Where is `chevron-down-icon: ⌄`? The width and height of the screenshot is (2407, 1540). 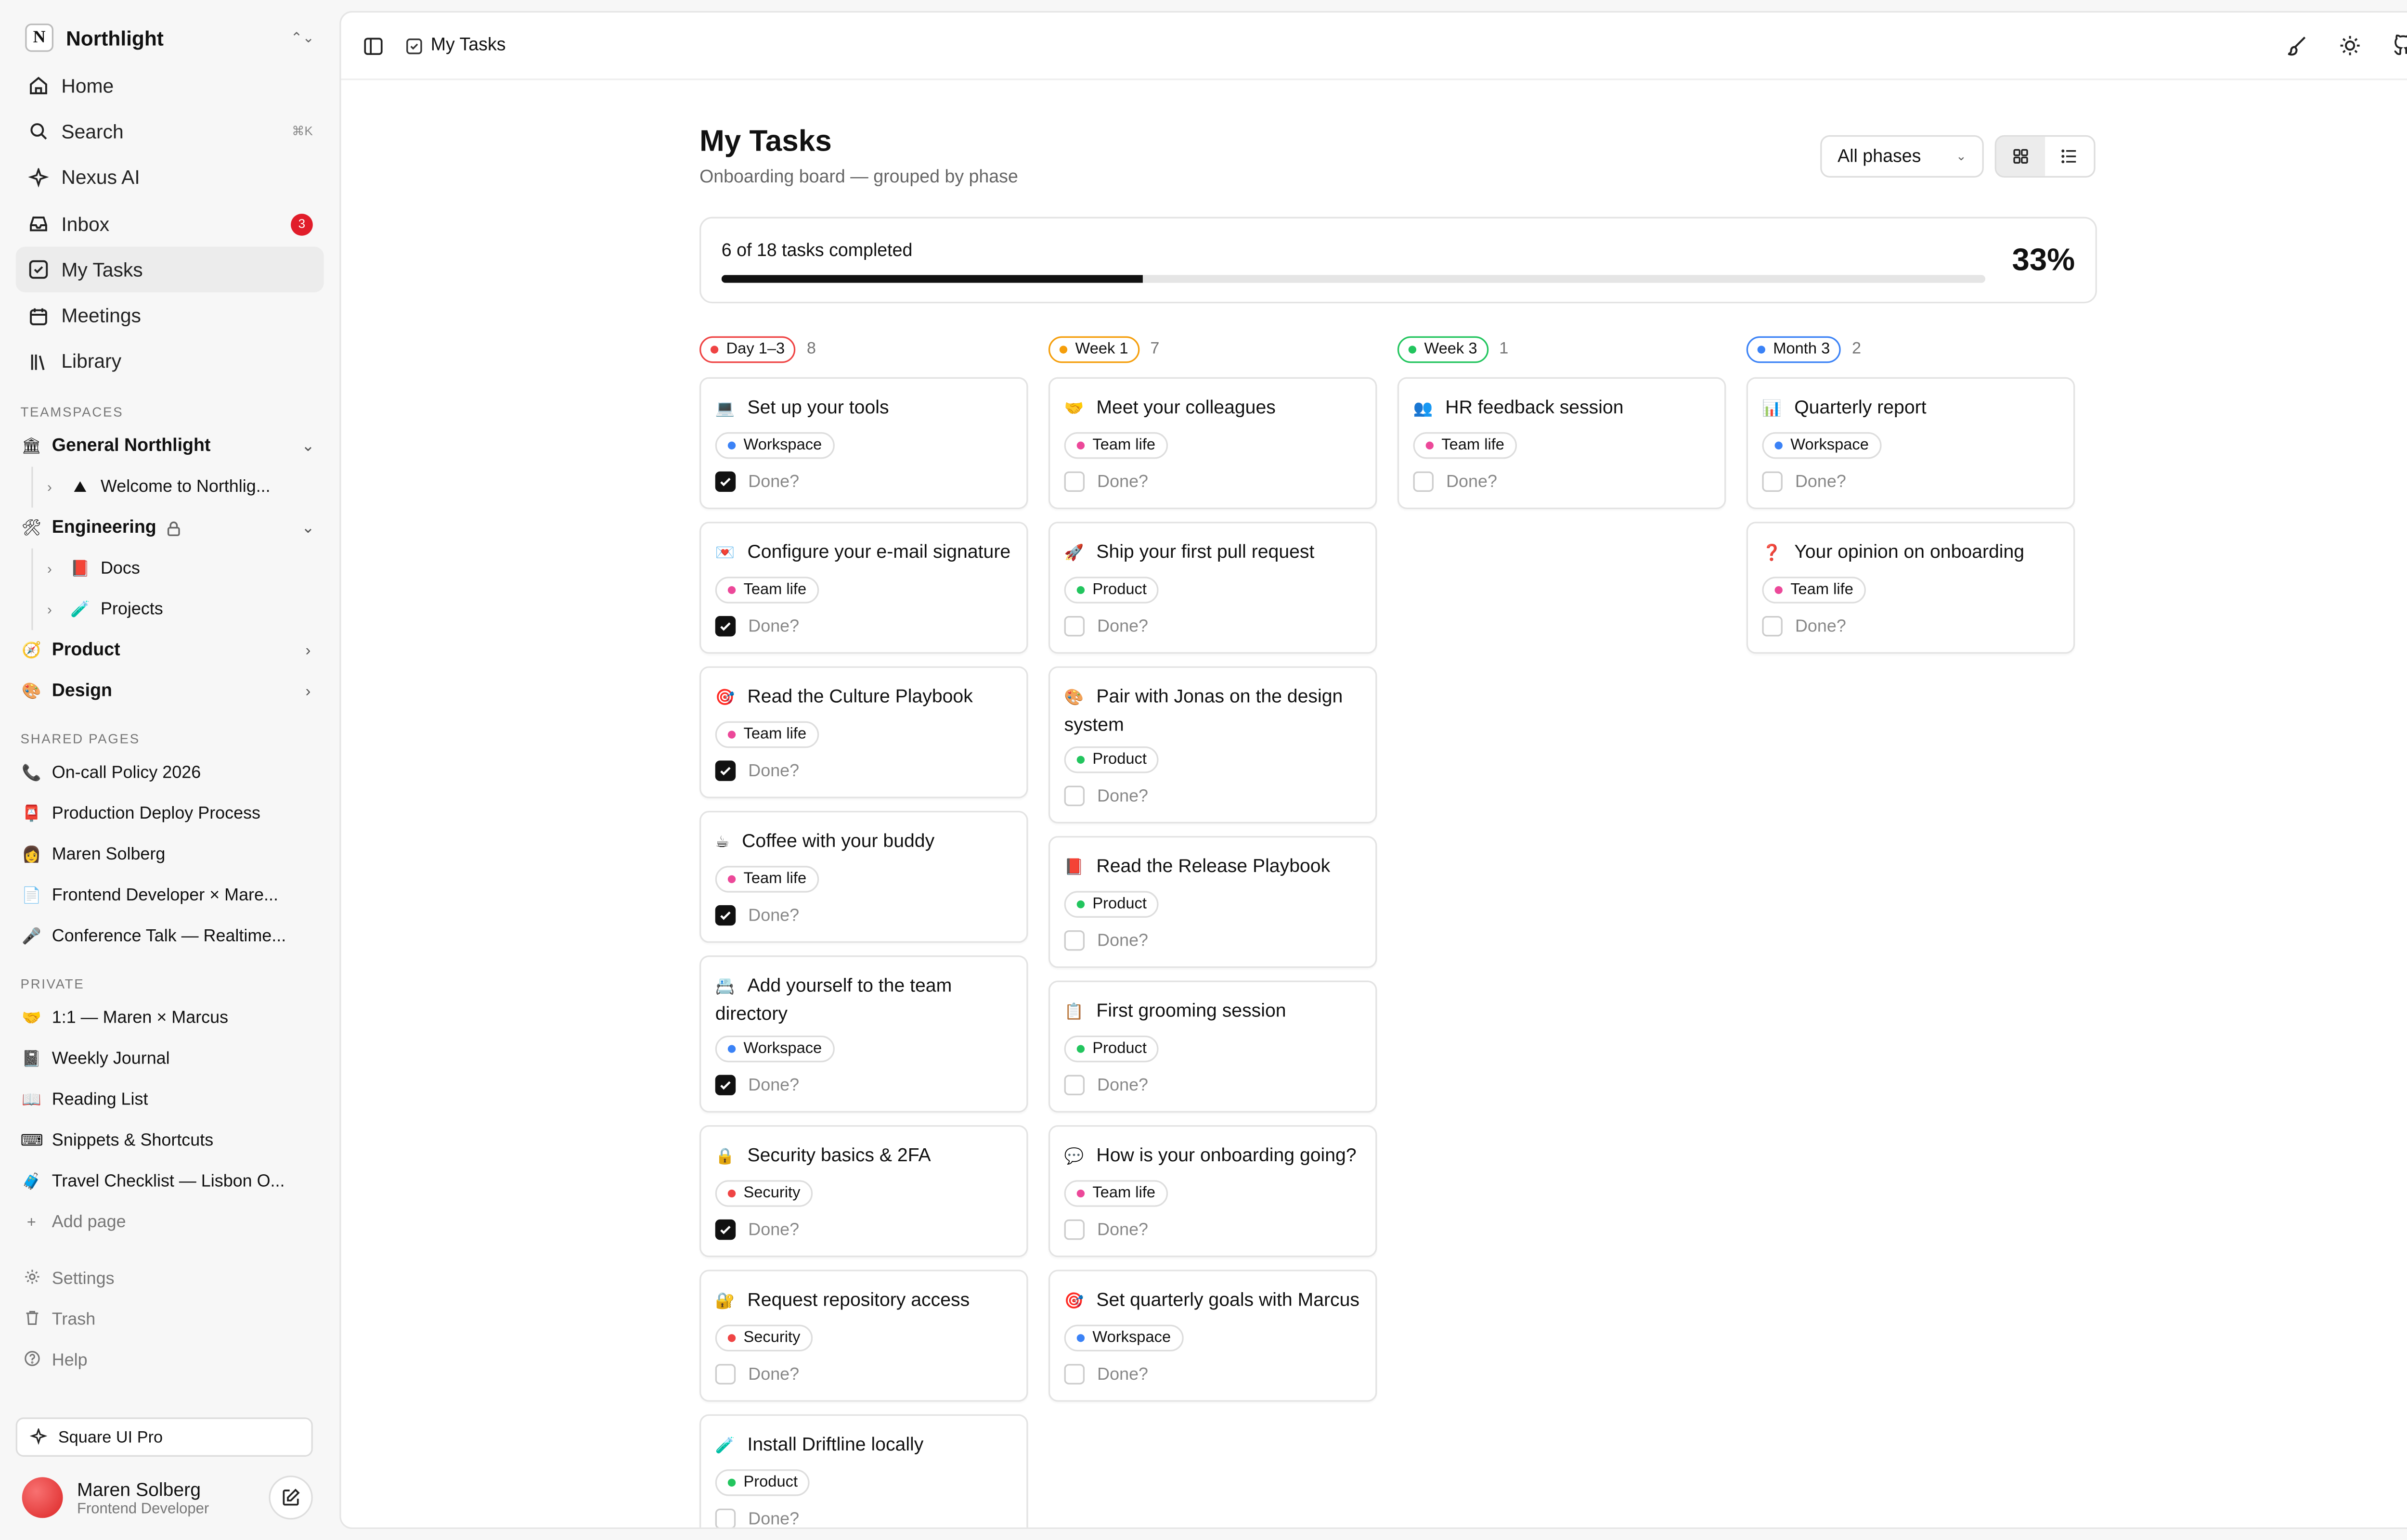 chevron-down-icon: ⌄ is located at coordinates (308, 528).